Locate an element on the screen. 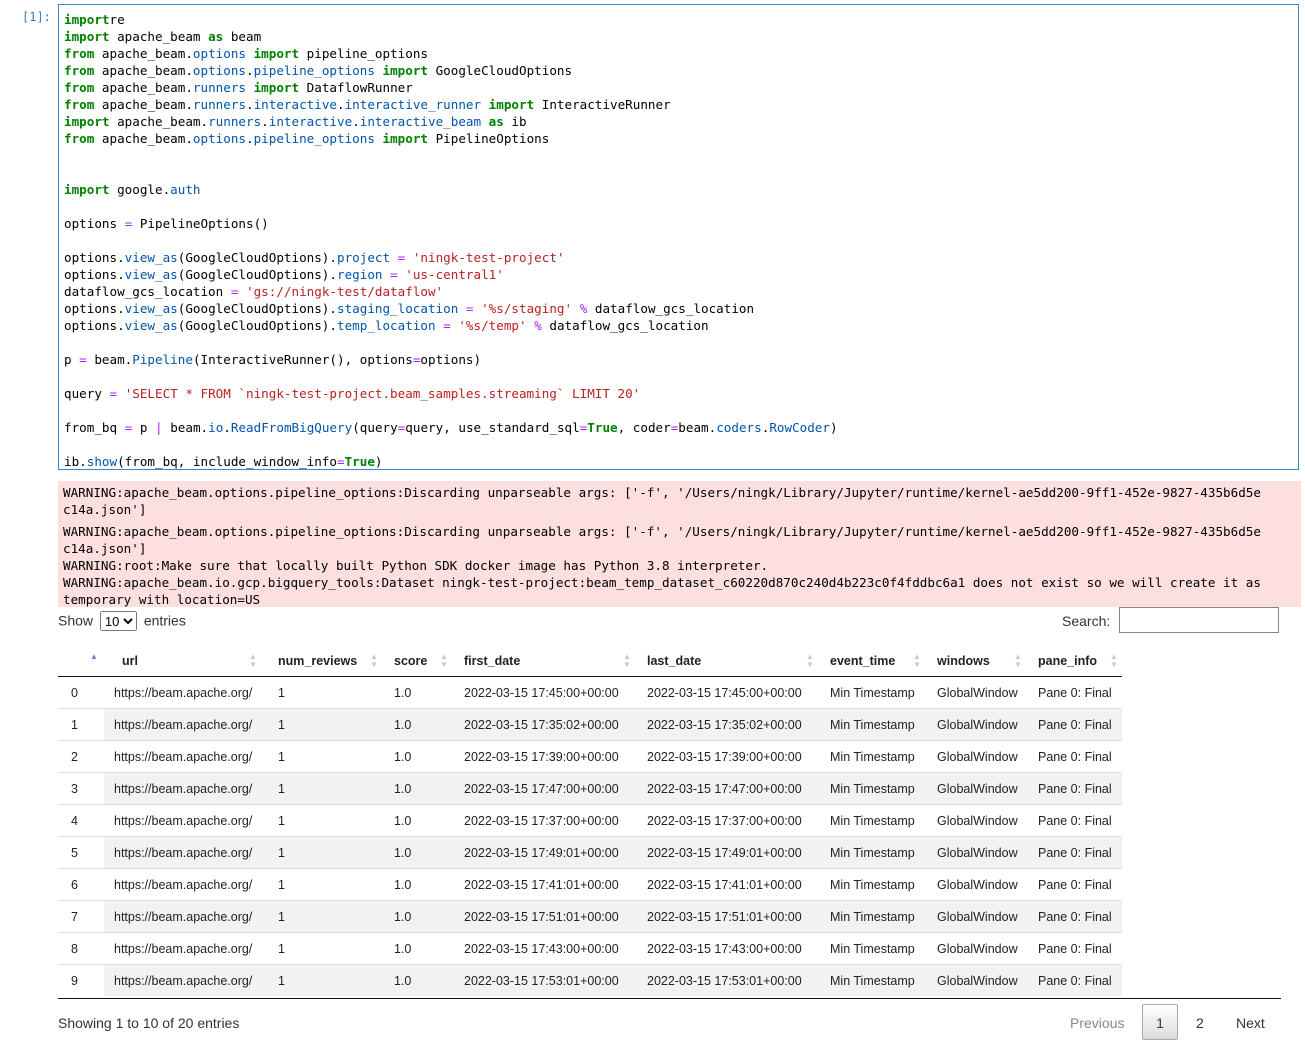  table-cell: 2022-03-15 17:35:02+00:00 is located at coordinates (547, 724).